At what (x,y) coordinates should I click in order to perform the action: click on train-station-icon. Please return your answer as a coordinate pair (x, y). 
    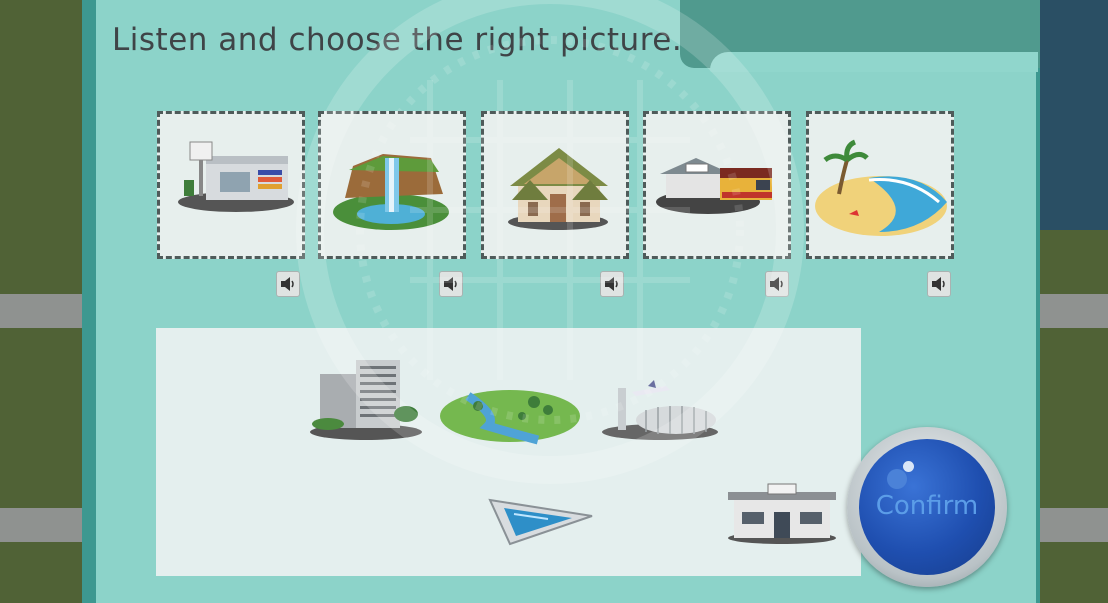
    Looking at the image, I should click on (714, 186).